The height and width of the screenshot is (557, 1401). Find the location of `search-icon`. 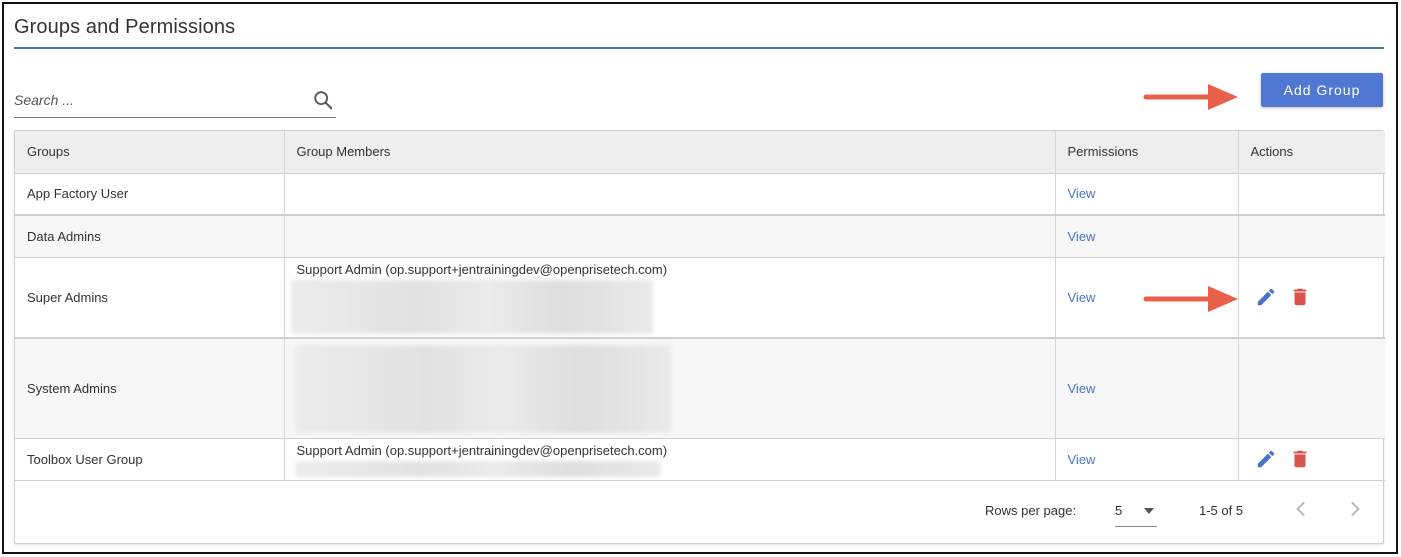

search-icon is located at coordinates (323, 100).